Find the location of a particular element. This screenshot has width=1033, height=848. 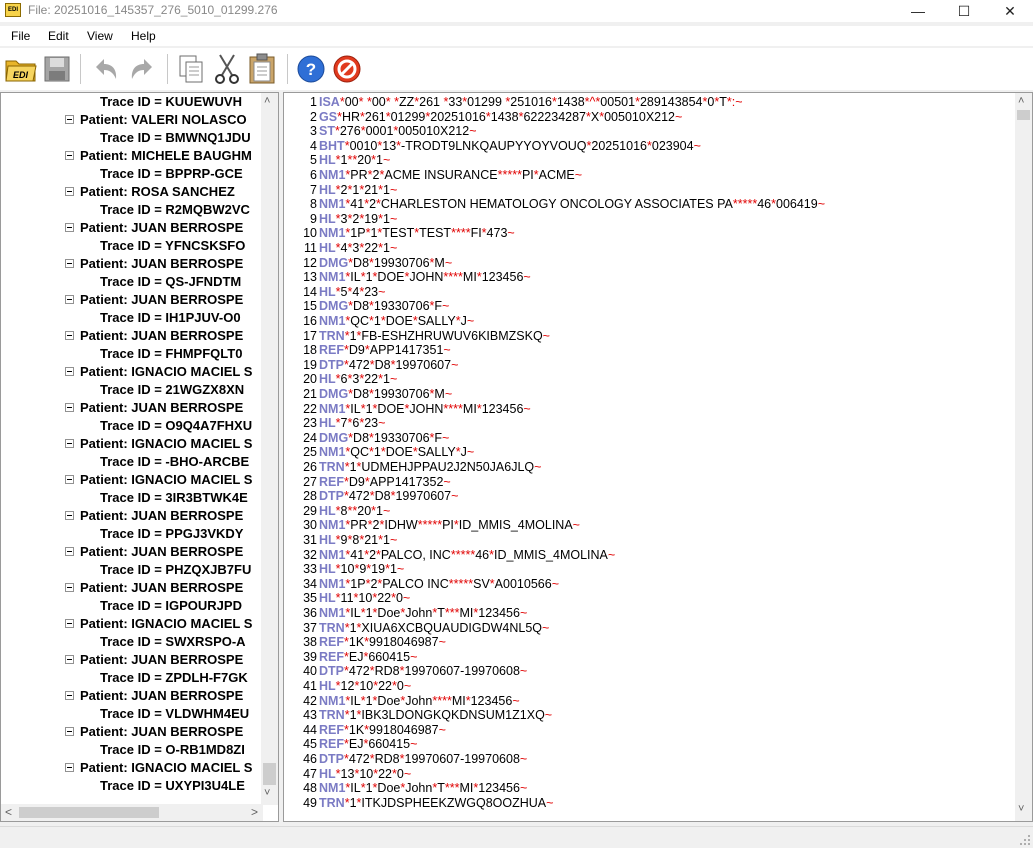

edi-line: 3 ST*276*0001*005010X212~ is located at coordinates (380, 131).